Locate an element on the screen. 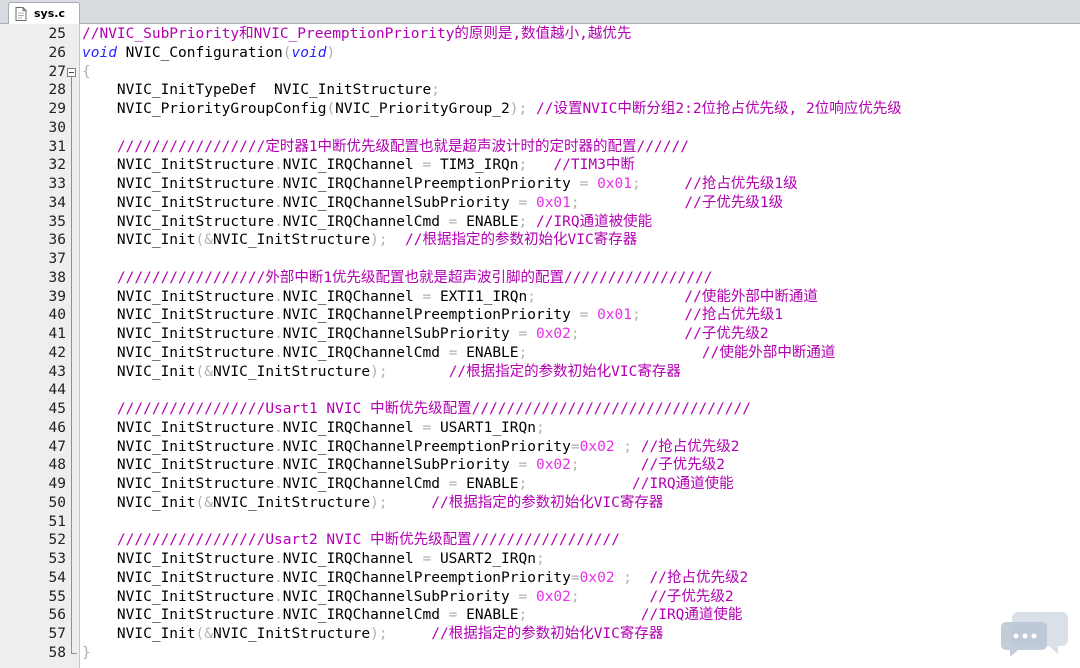 The width and height of the screenshot is (1080, 668). line-number: 47 is located at coordinates (57, 446).